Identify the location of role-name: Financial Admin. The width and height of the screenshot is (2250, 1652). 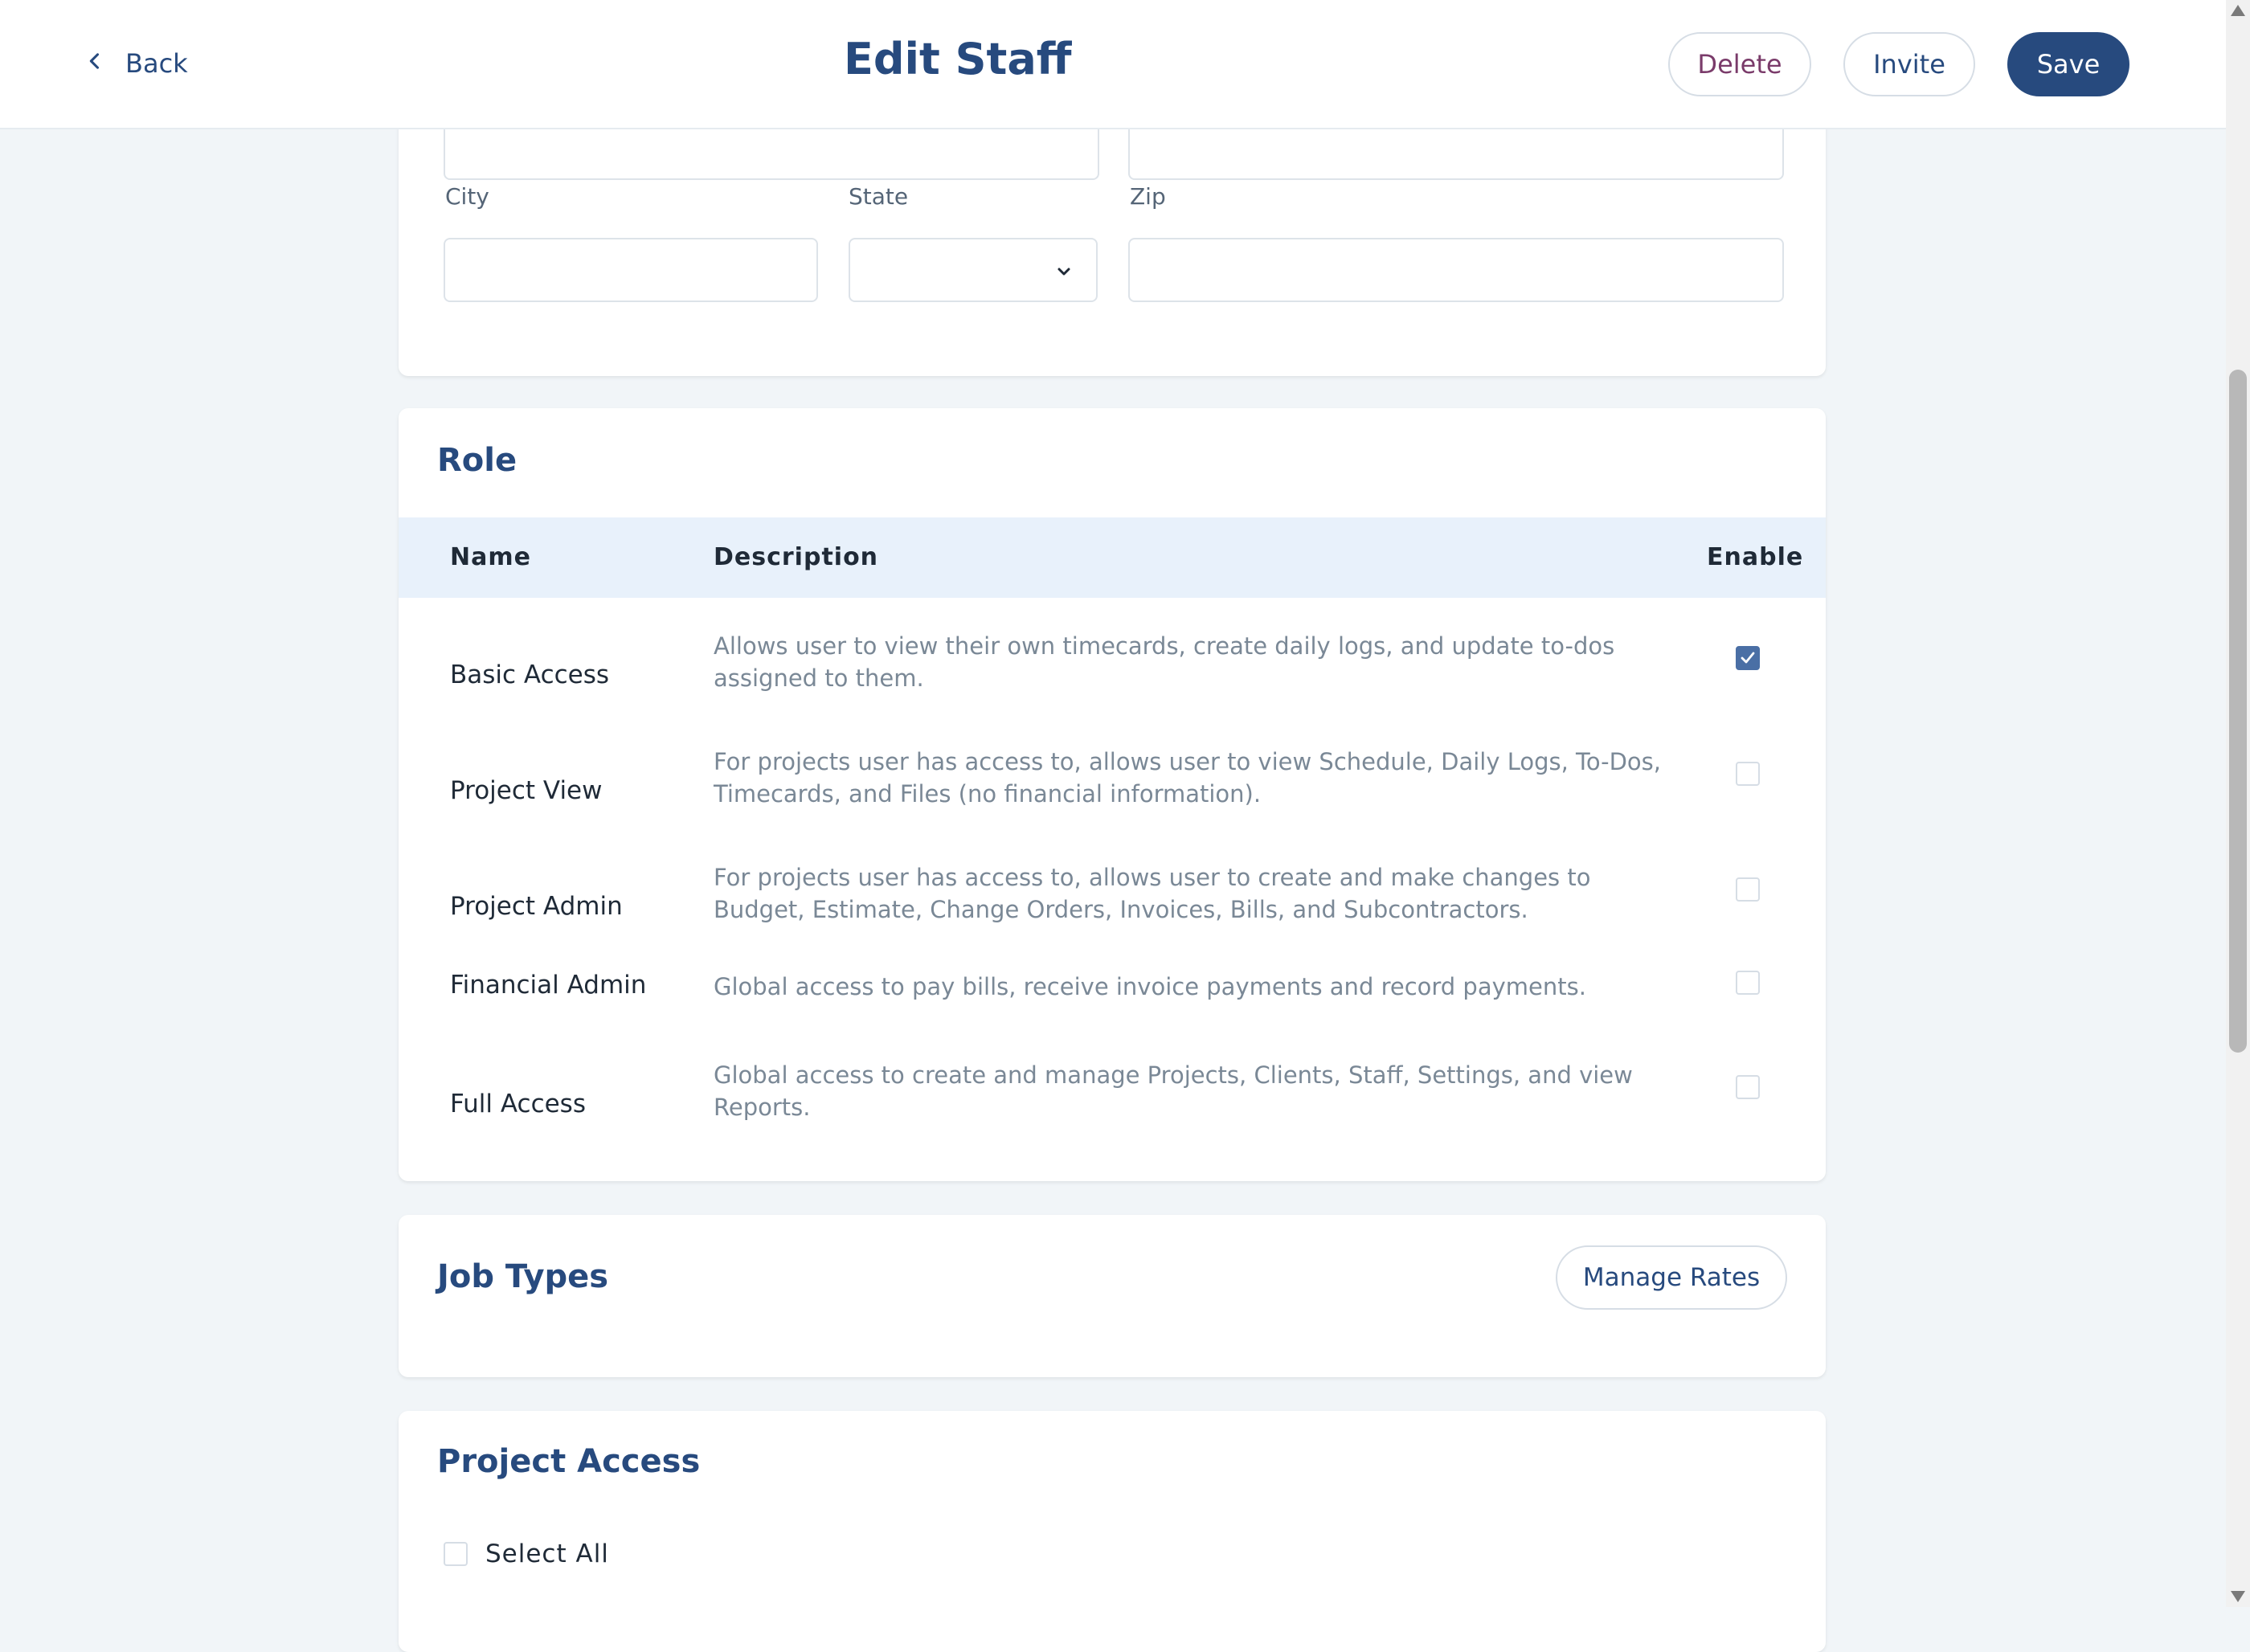
(548, 986).